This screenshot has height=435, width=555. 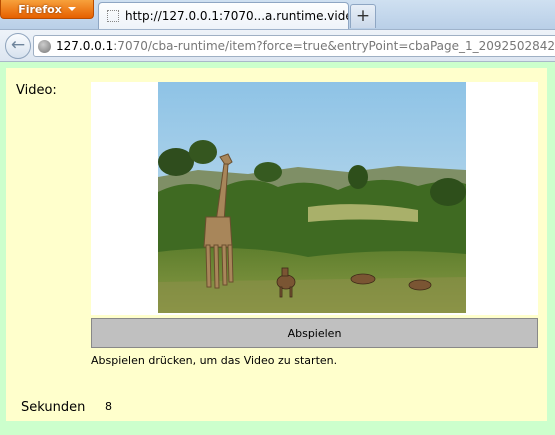 I want to click on video-label: Video:, so click(x=36, y=90).